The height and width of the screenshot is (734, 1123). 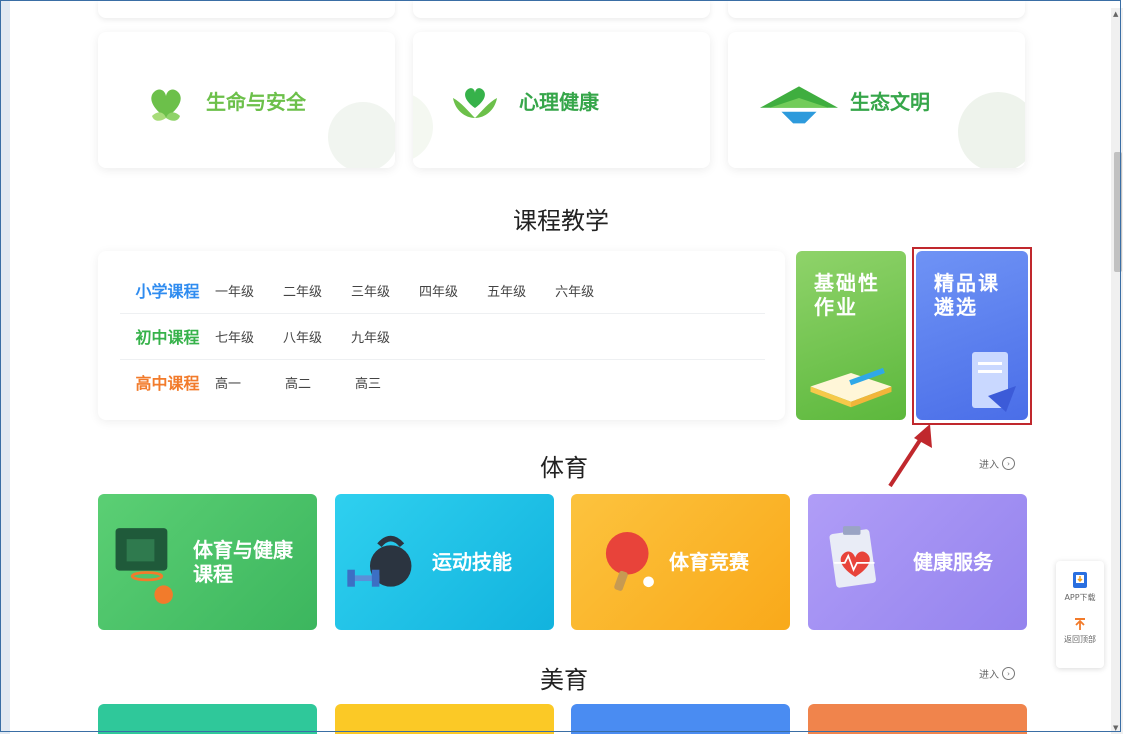 What do you see at coordinates (302, 290) in the screenshot?
I see `grade-link: 二年级` at bounding box center [302, 290].